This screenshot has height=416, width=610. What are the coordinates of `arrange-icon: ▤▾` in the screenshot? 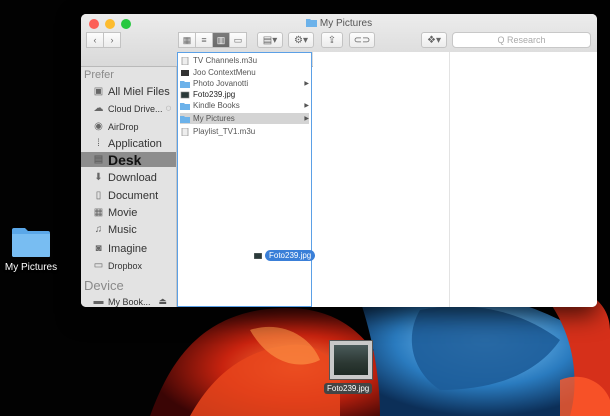 It's located at (270, 40).